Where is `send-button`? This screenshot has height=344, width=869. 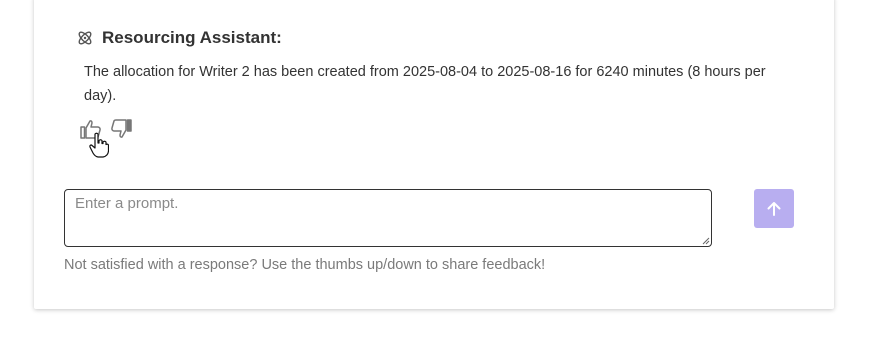 send-button is located at coordinates (774, 208).